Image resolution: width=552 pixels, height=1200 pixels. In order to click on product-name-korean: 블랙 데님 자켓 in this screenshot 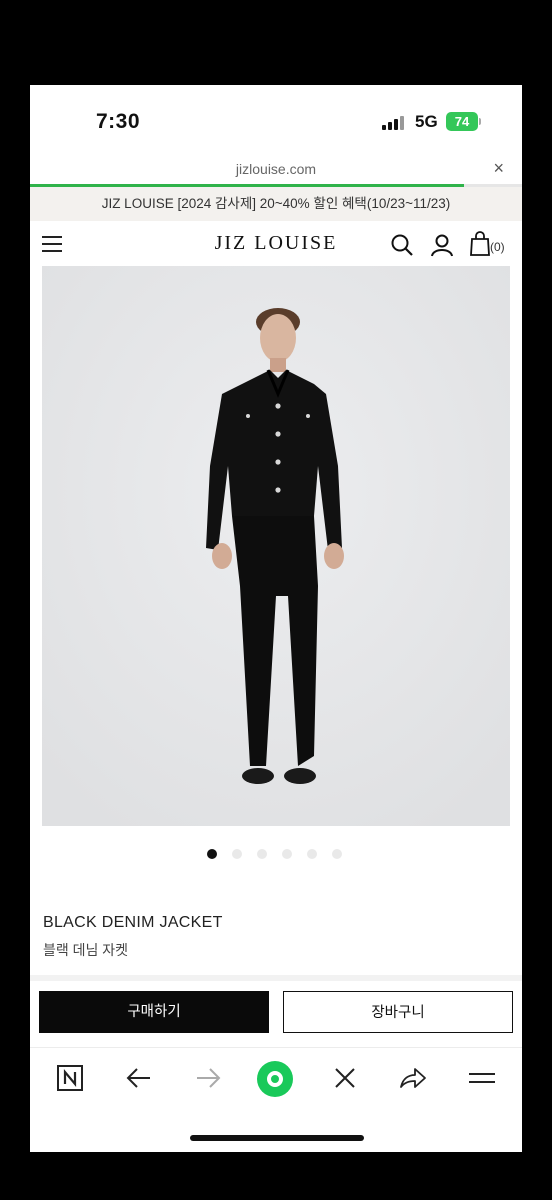, I will do `click(86, 950)`.